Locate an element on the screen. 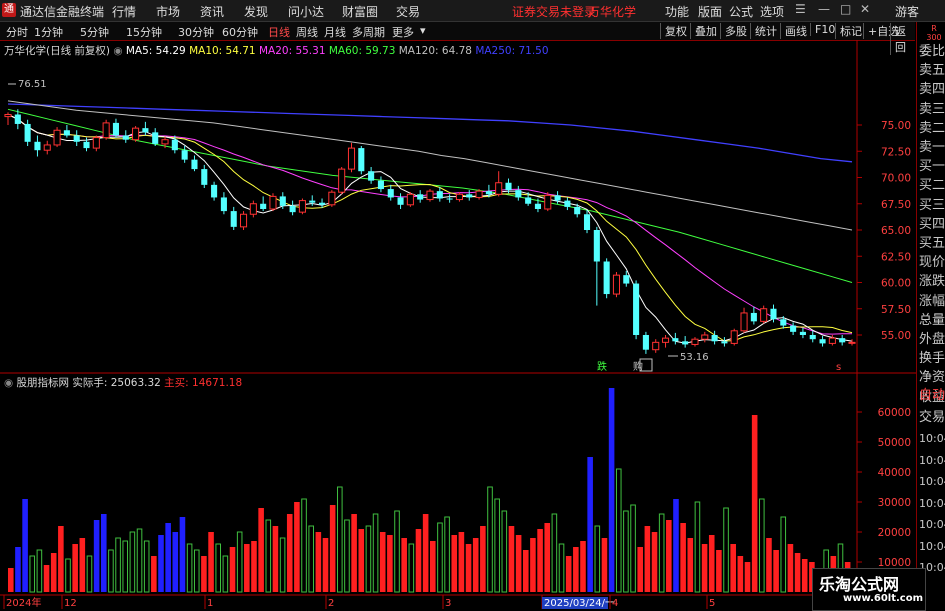 Image resolution: width=945 pixels, height=611 pixels. period-fenshi: 分时 is located at coordinates (17, 32).